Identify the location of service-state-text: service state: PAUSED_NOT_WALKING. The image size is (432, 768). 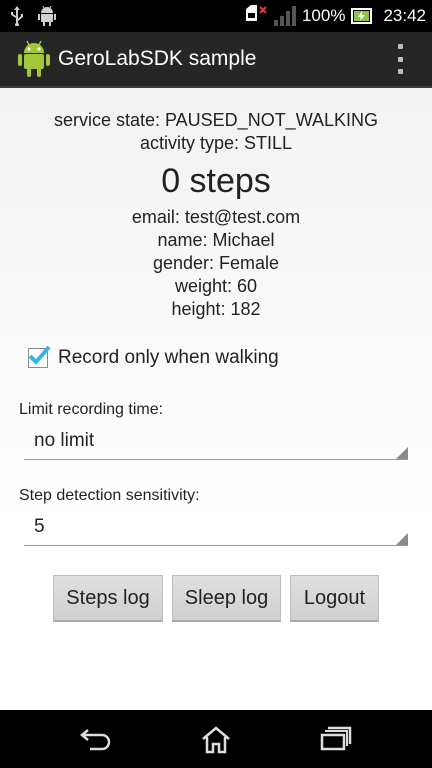
(216, 120).